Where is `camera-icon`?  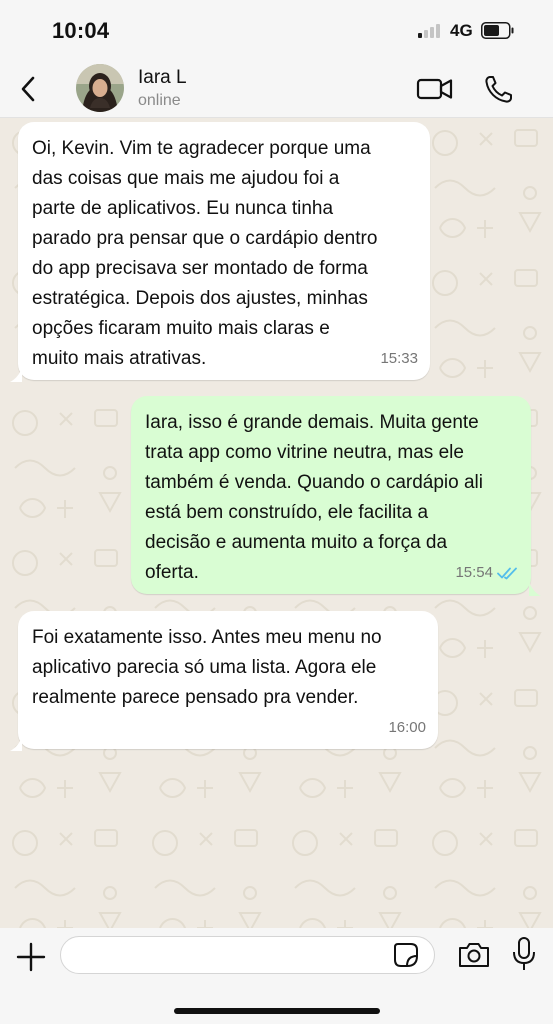
camera-icon is located at coordinates (474, 955).